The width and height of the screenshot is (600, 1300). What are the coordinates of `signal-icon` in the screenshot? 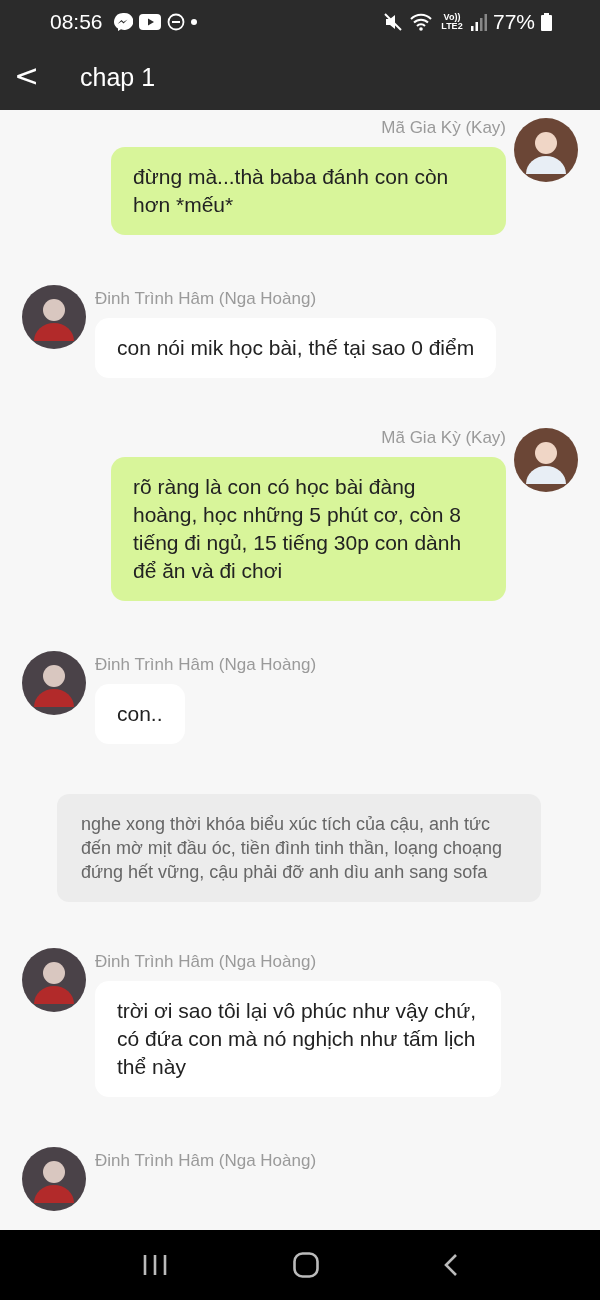 It's located at (478, 22).